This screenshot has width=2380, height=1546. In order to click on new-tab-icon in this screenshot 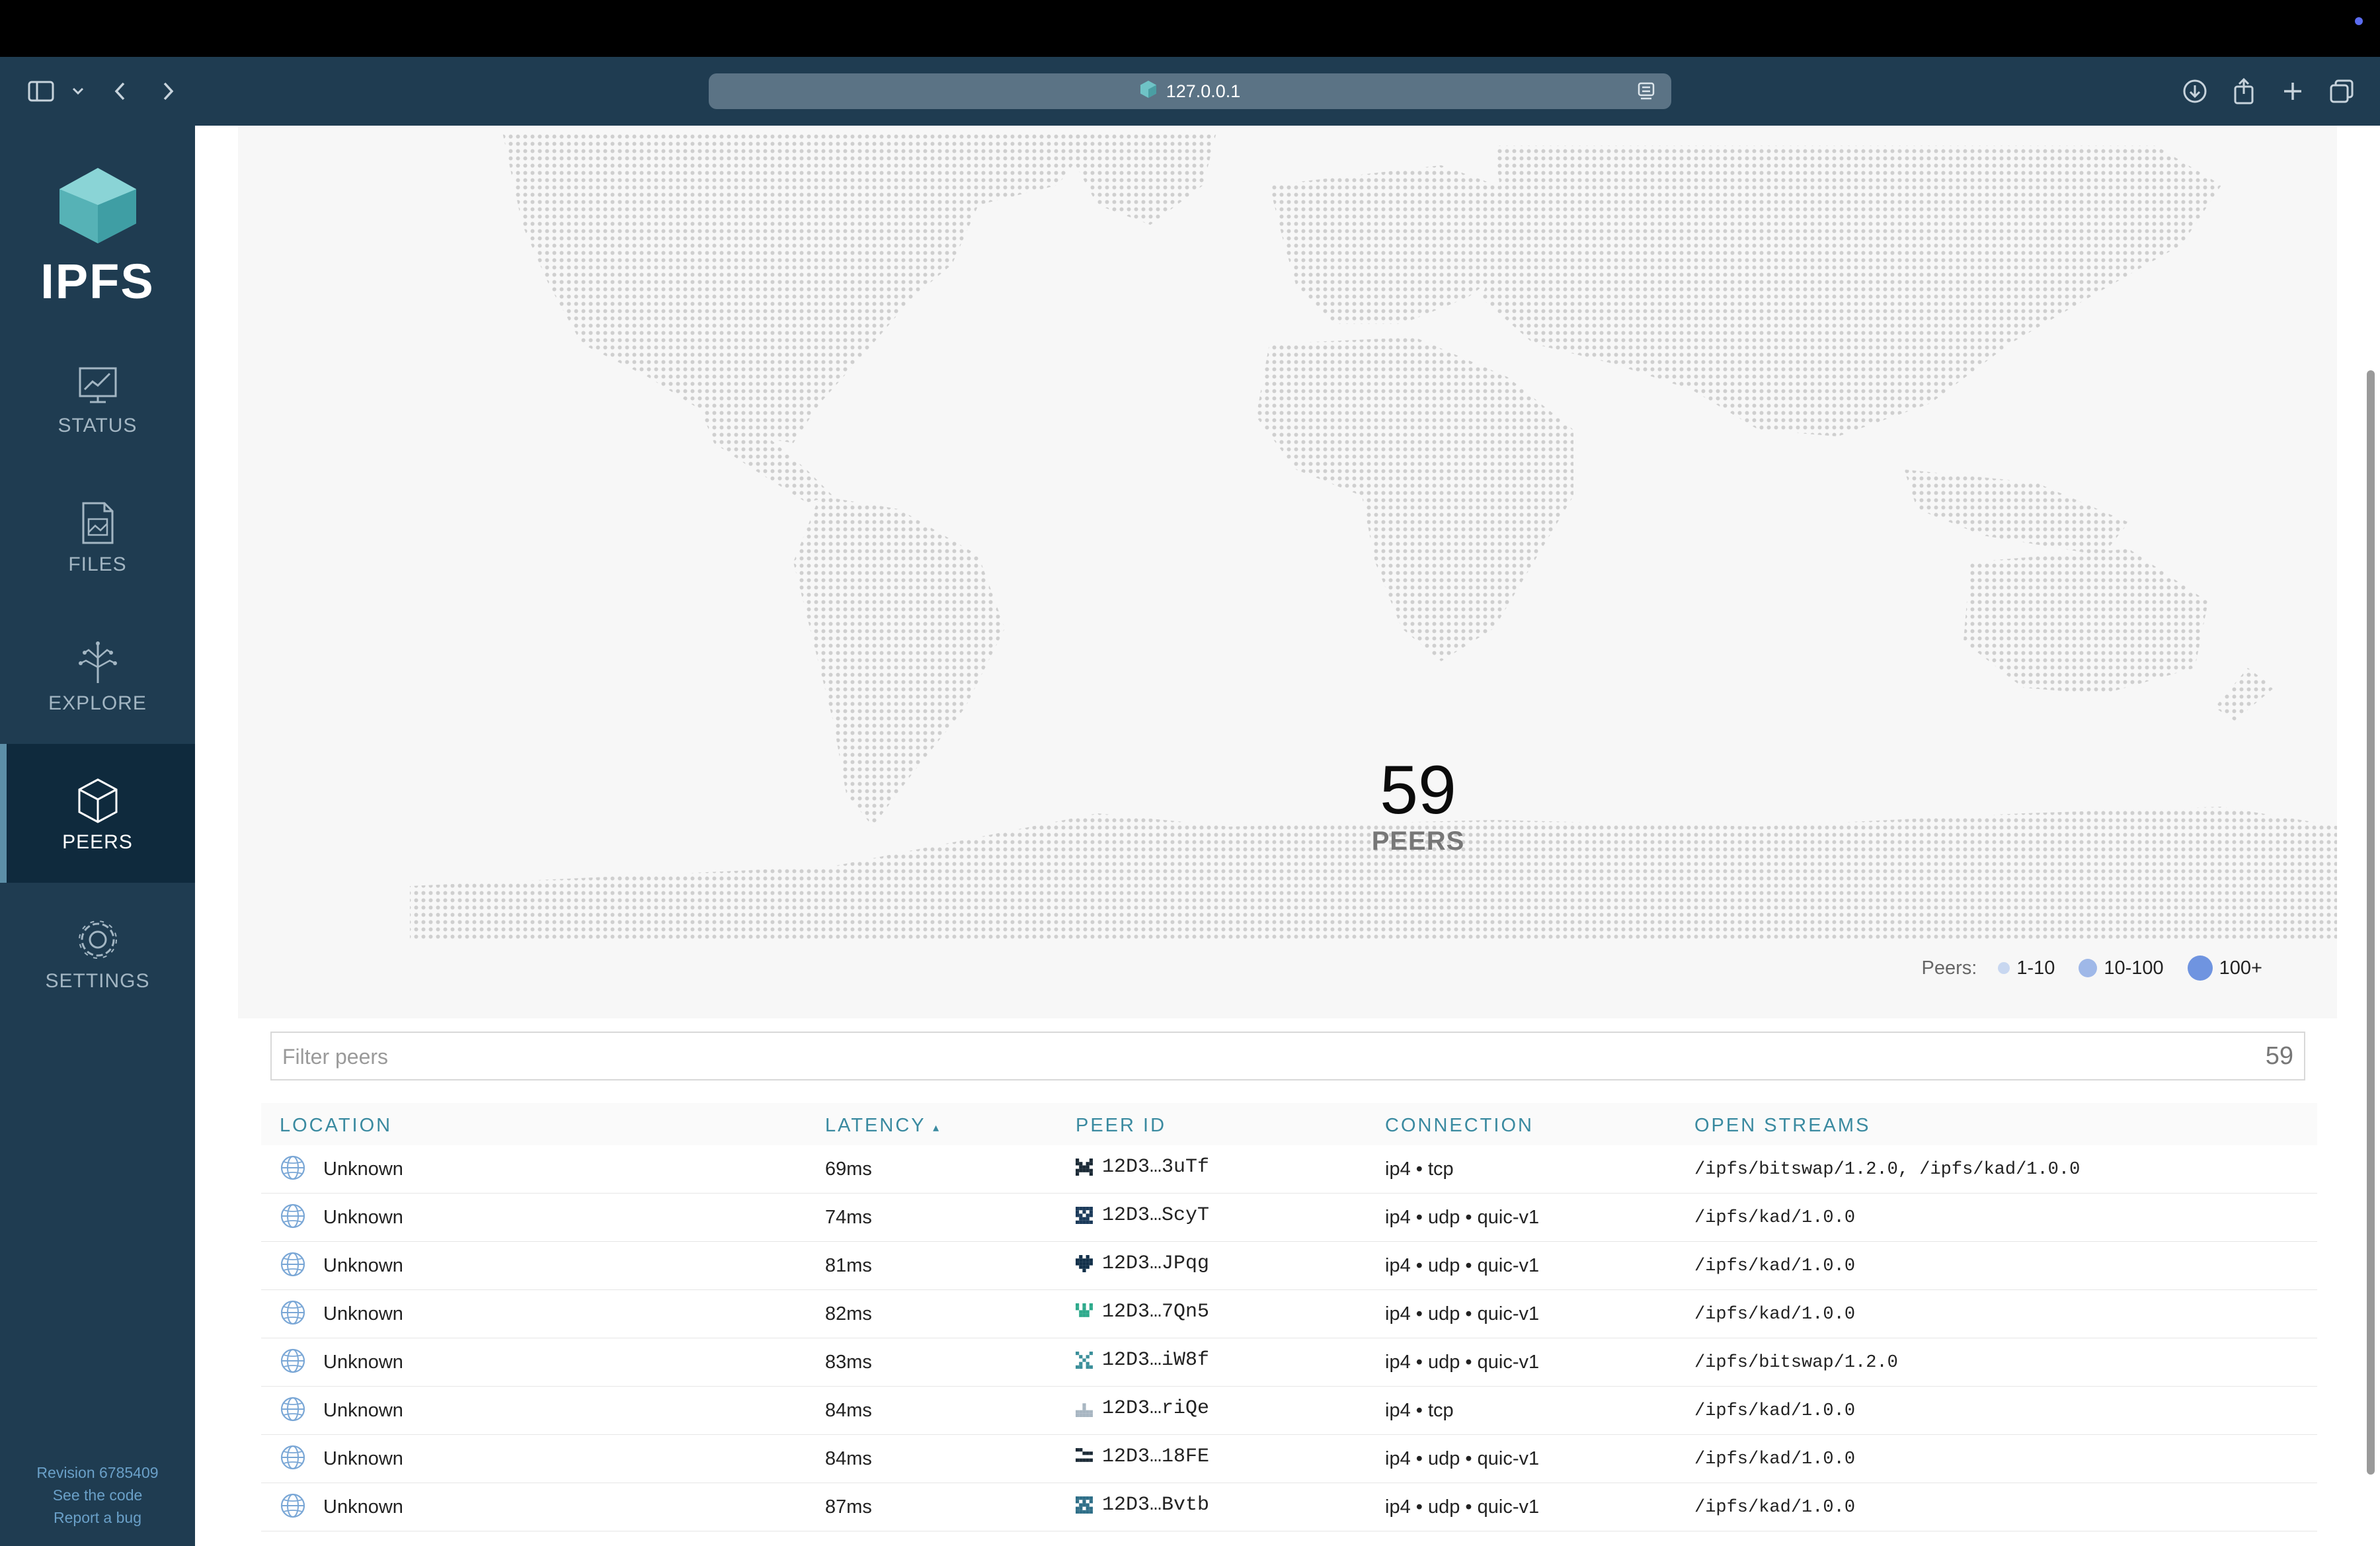, I will do `click(2292, 91)`.